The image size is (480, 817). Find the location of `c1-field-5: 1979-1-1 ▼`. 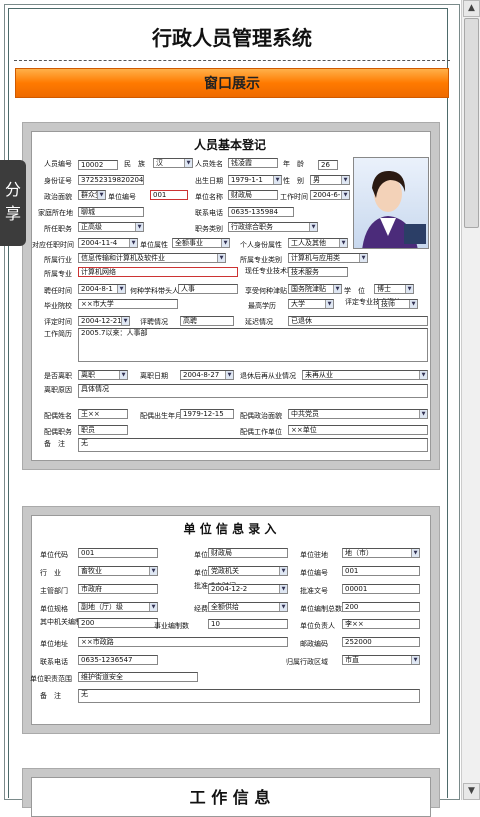

c1-field-5: 1979-1-1 ▼ is located at coordinates (255, 180).